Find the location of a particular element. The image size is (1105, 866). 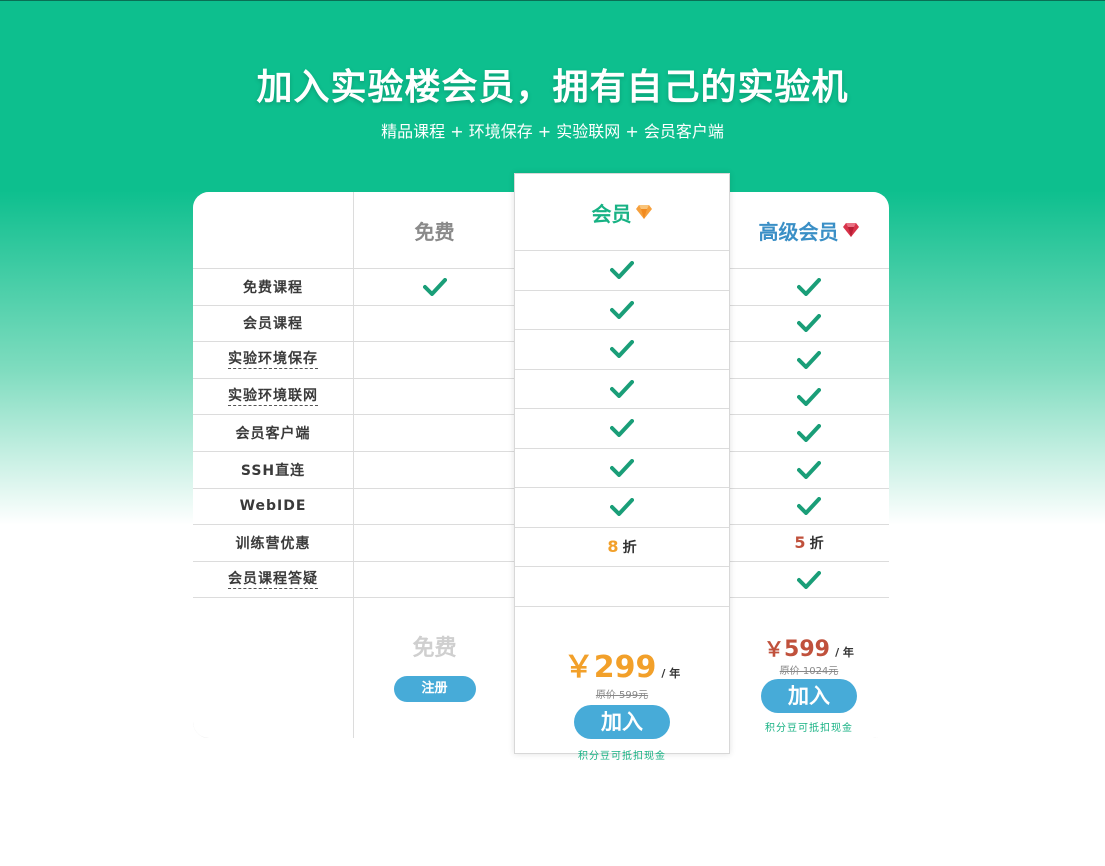

feature-label: WebIDE is located at coordinates (273, 506).